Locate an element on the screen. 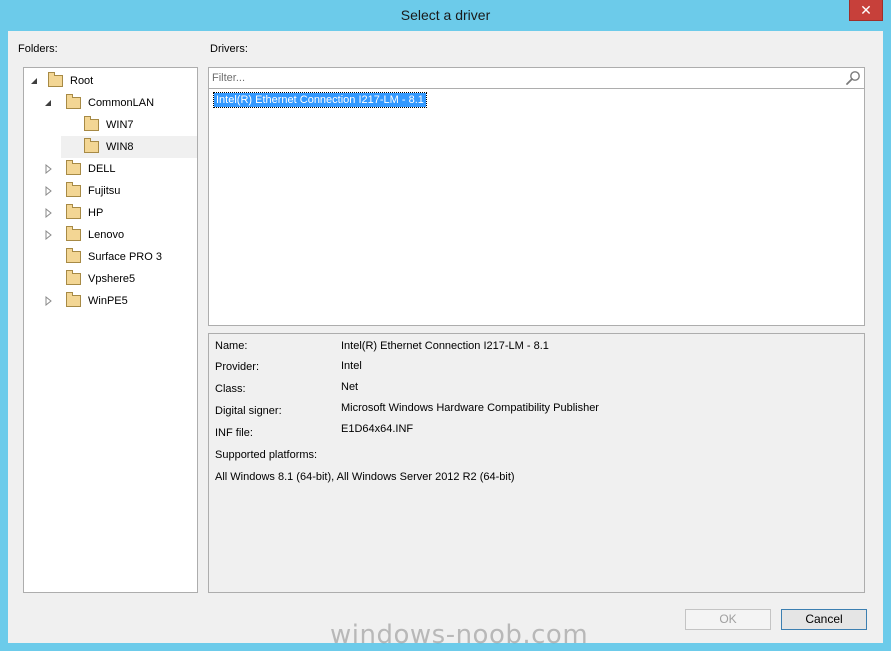 Image resolution: width=891 pixels, height=651 pixels. inf-value: E1D64x64.INF is located at coordinates (377, 429).